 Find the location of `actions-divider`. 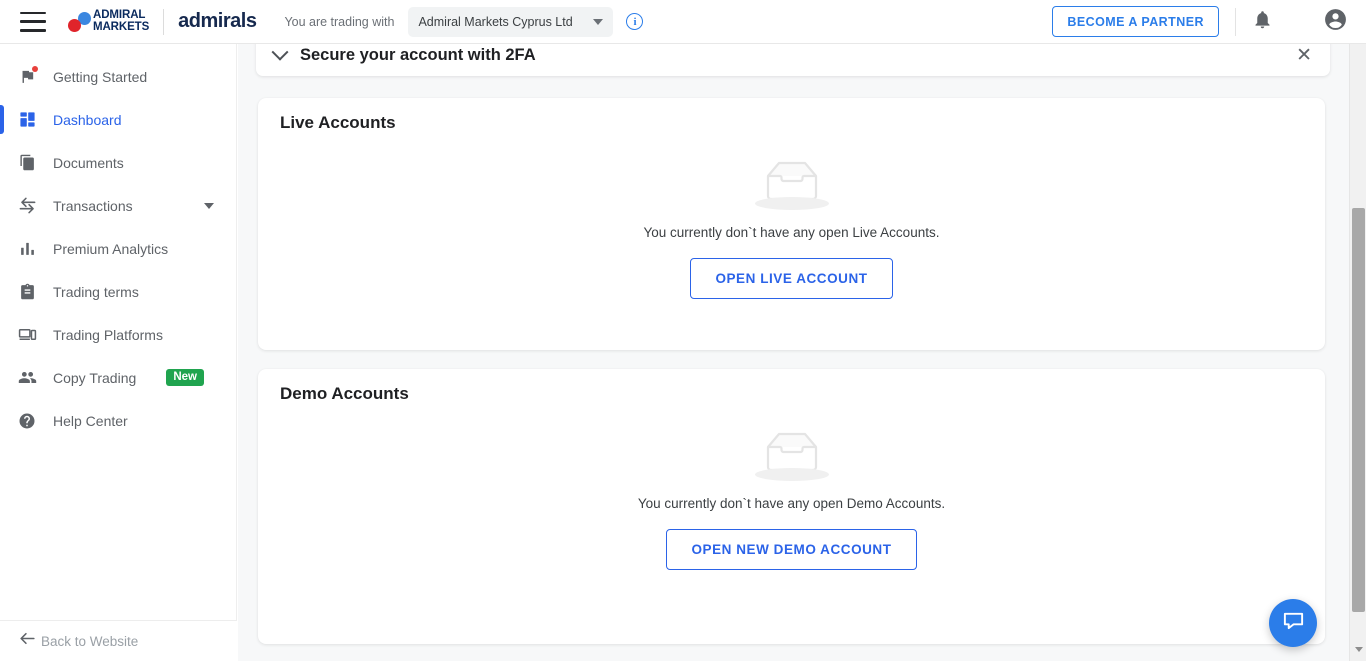

actions-divider is located at coordinates (1235, 21).